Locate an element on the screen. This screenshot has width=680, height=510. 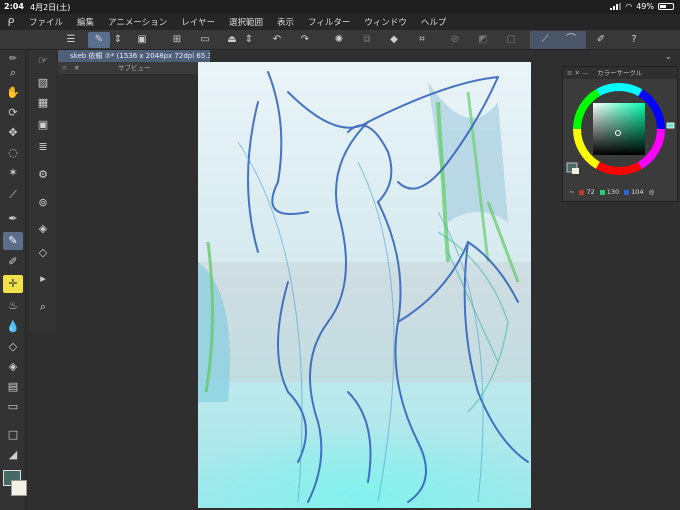
pencil-icon: ✎ is located at coordinates (13, 241).